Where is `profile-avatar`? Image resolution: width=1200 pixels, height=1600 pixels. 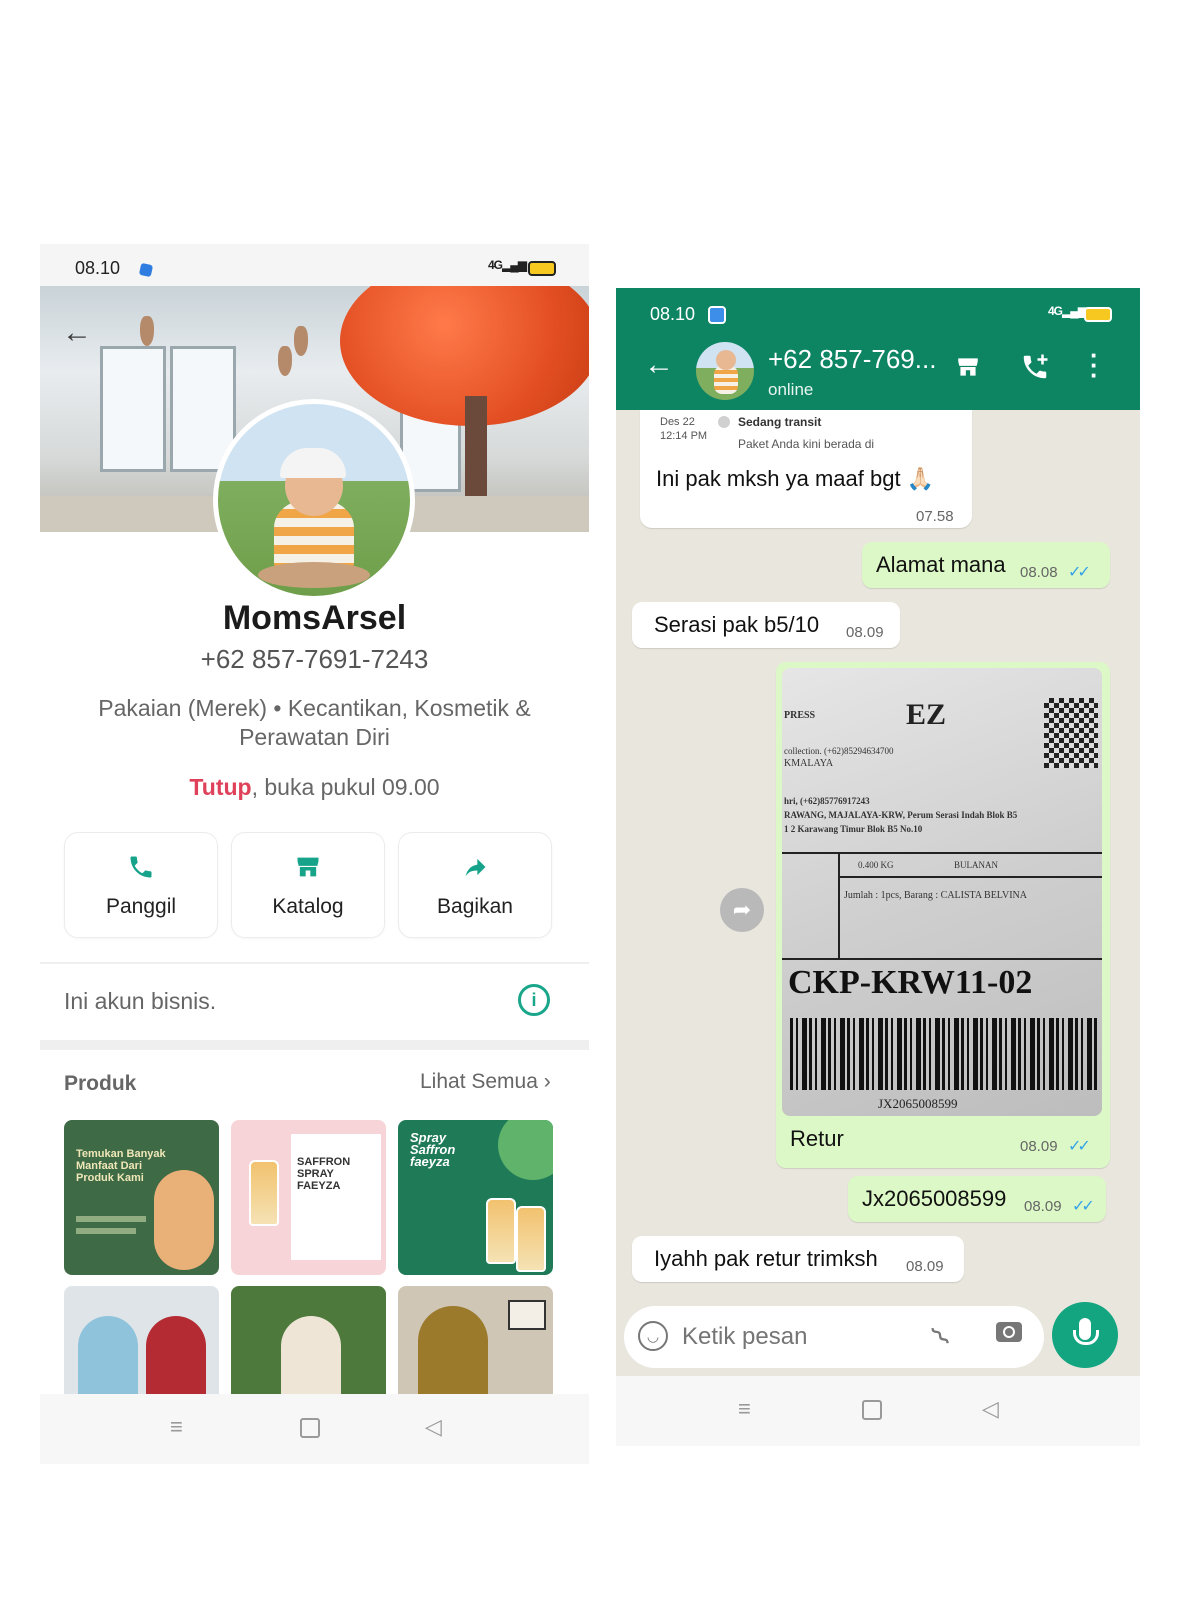 profile-avatar is located at coordinates (314, 500).